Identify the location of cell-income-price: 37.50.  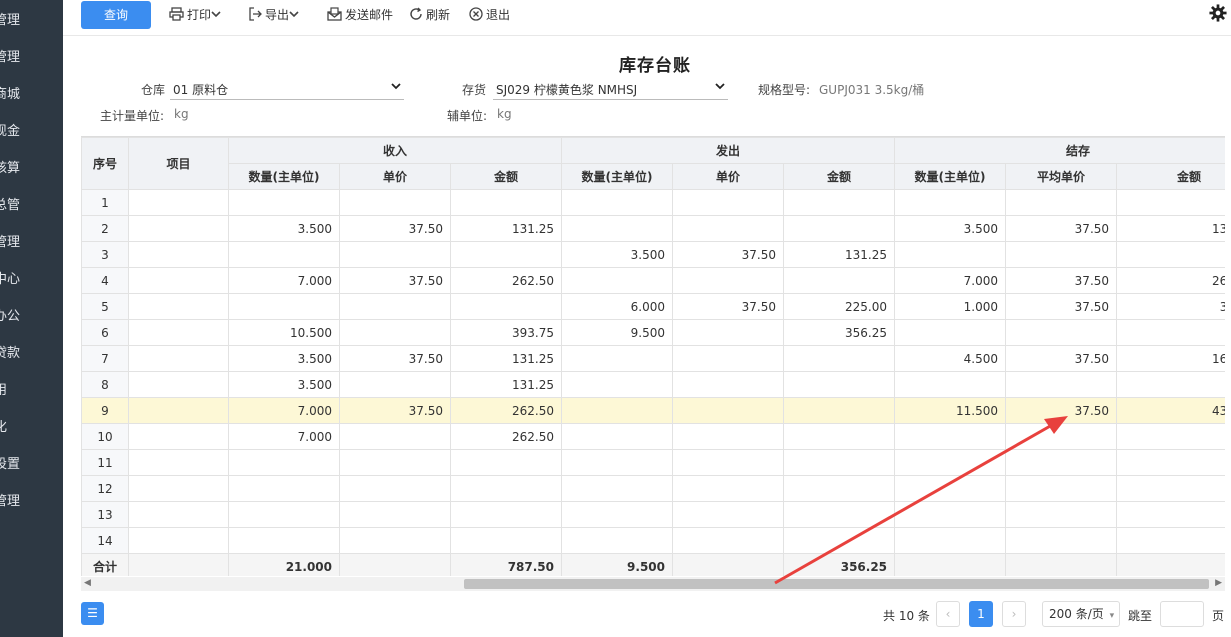
(395, 228).